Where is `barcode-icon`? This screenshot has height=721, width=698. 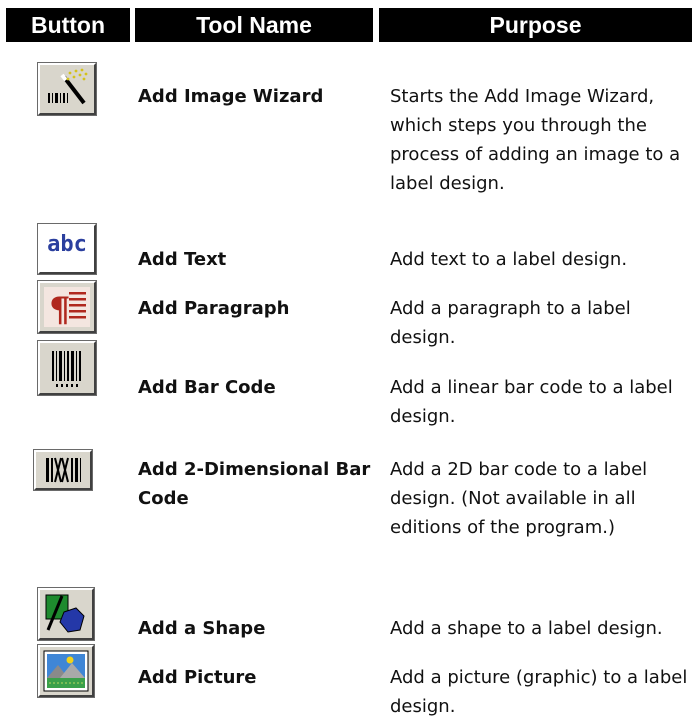
barcode-icon is located at coordinates (67, 368).